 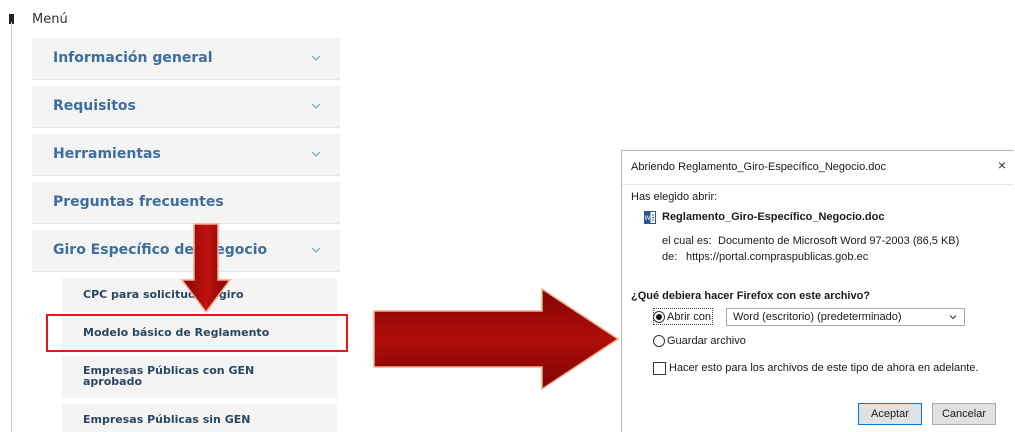 What do you see at coordinates (773, 217) in the screenshot?
I see `file-name: Reglamento_Giro-Específico_Negocio.doc` at bounding box center [773, 217].